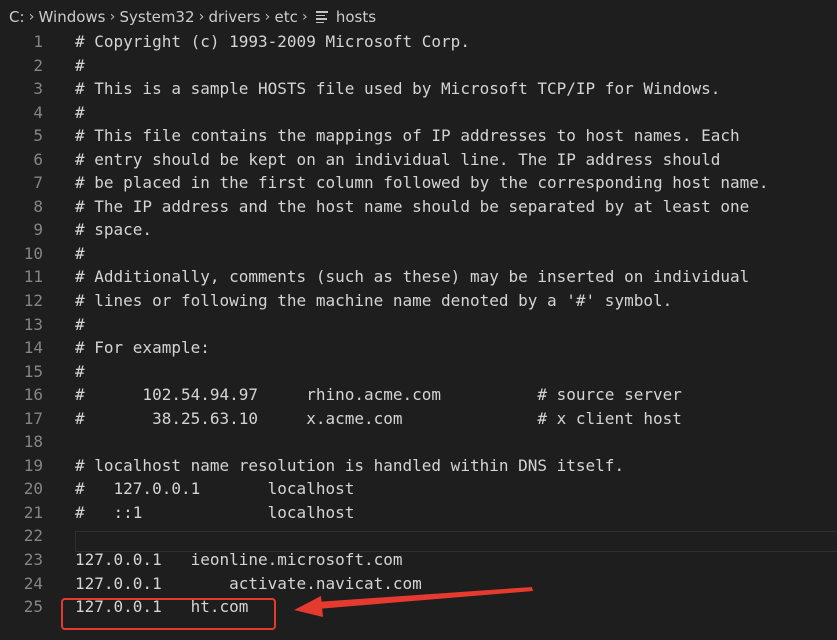 This screenshot has height=640, width=837. Describe the element at coordinates (157, 17) in the screenshot. I see `breadcrumb-system32: System32` at that location.